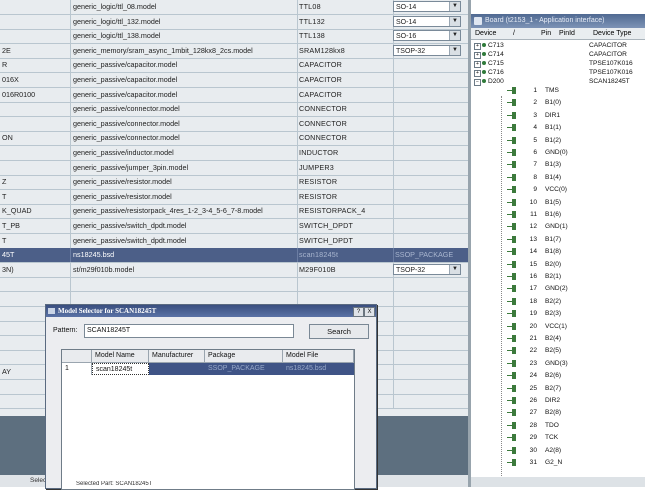 The height and width of the screenshot is (490, 645). I want to click on pin-row: 15 B2(0), so click(558, 264).